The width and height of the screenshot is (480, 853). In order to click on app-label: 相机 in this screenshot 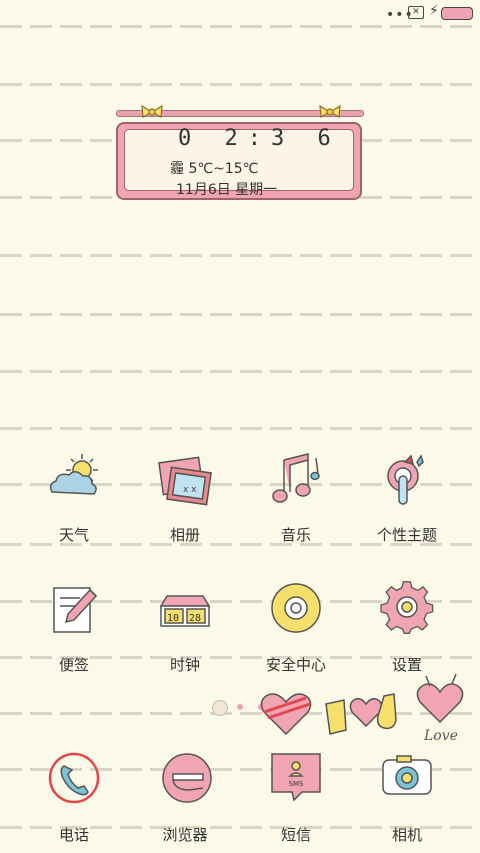, I will do `click(406, 835)`.